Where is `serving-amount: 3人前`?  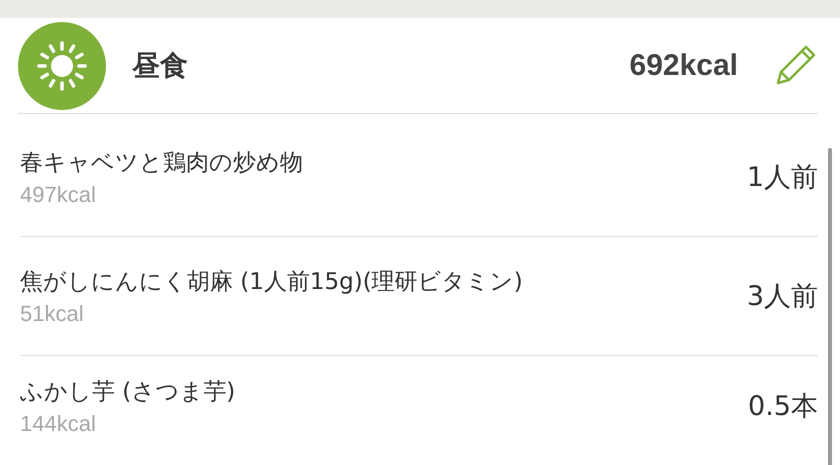
serving-amount: 3人前 is located at coordinates (782, 297).